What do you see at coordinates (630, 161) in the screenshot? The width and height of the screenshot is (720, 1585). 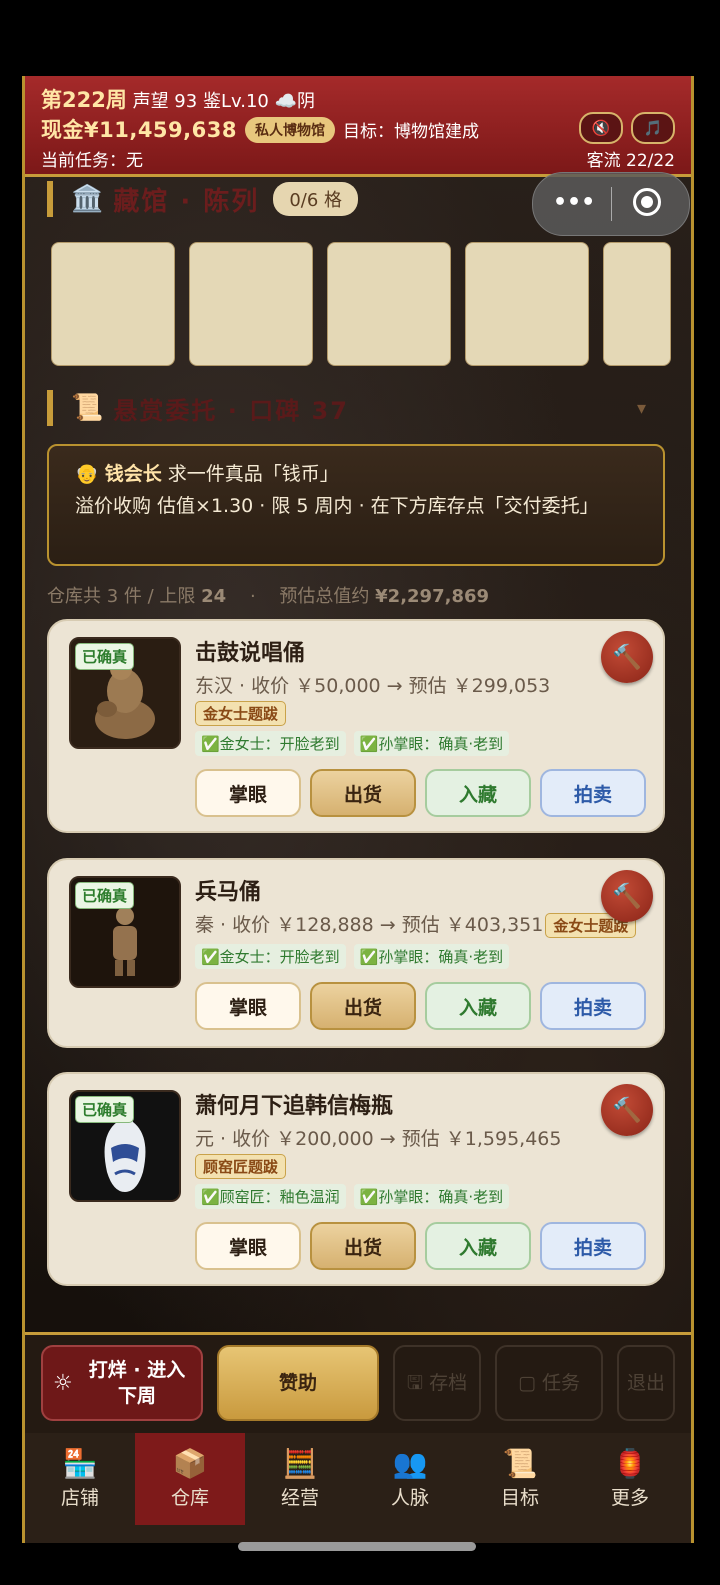 I see `visitor-flow: 客流 22/22` at bounding box center [630, 161].